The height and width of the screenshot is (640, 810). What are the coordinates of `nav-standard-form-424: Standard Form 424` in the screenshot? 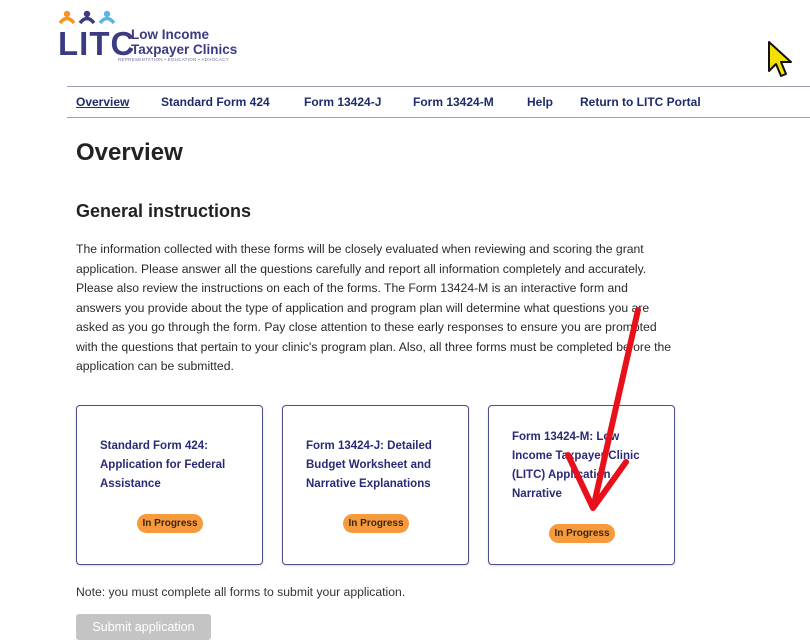 It's located at (215, 102).